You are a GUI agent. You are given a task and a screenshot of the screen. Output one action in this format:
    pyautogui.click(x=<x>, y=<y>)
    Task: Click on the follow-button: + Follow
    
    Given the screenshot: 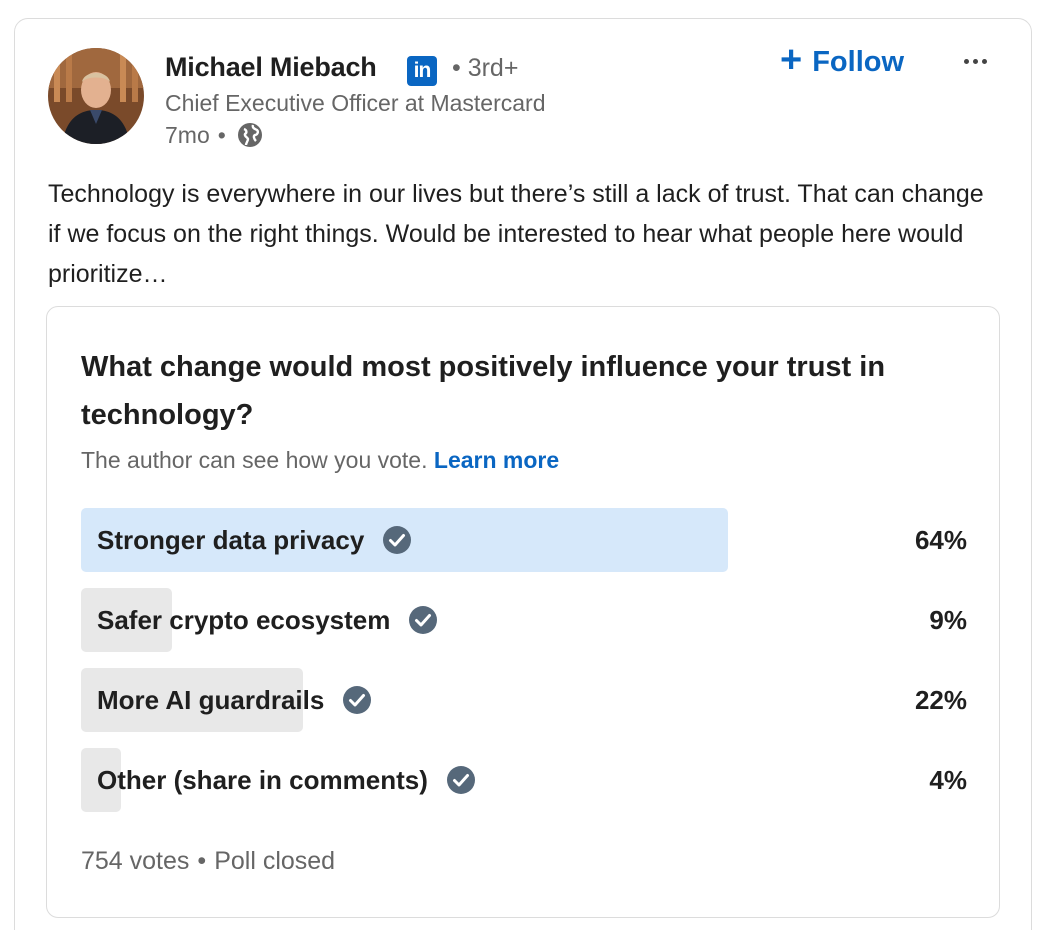 What is the action you would take?
    pyautogui.click(x=842, y=60)
    